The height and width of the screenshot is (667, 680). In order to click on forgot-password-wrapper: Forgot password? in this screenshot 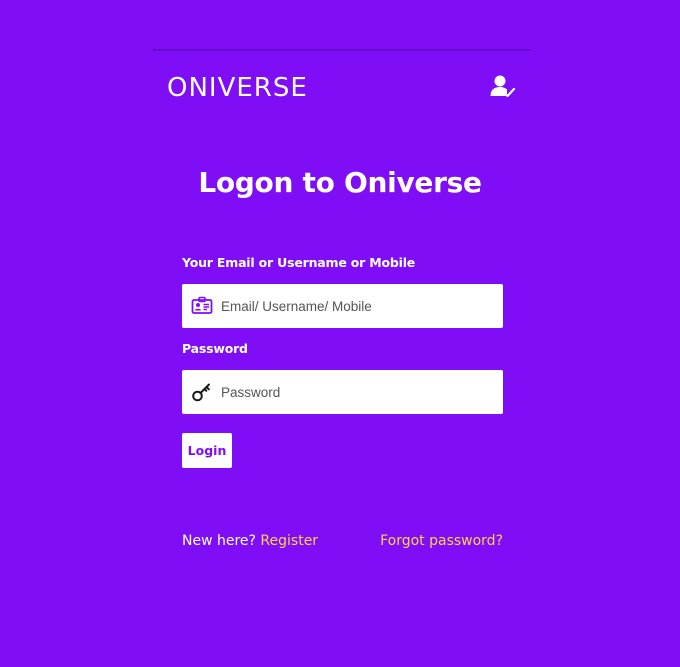, I will do `click(441, 541)`.